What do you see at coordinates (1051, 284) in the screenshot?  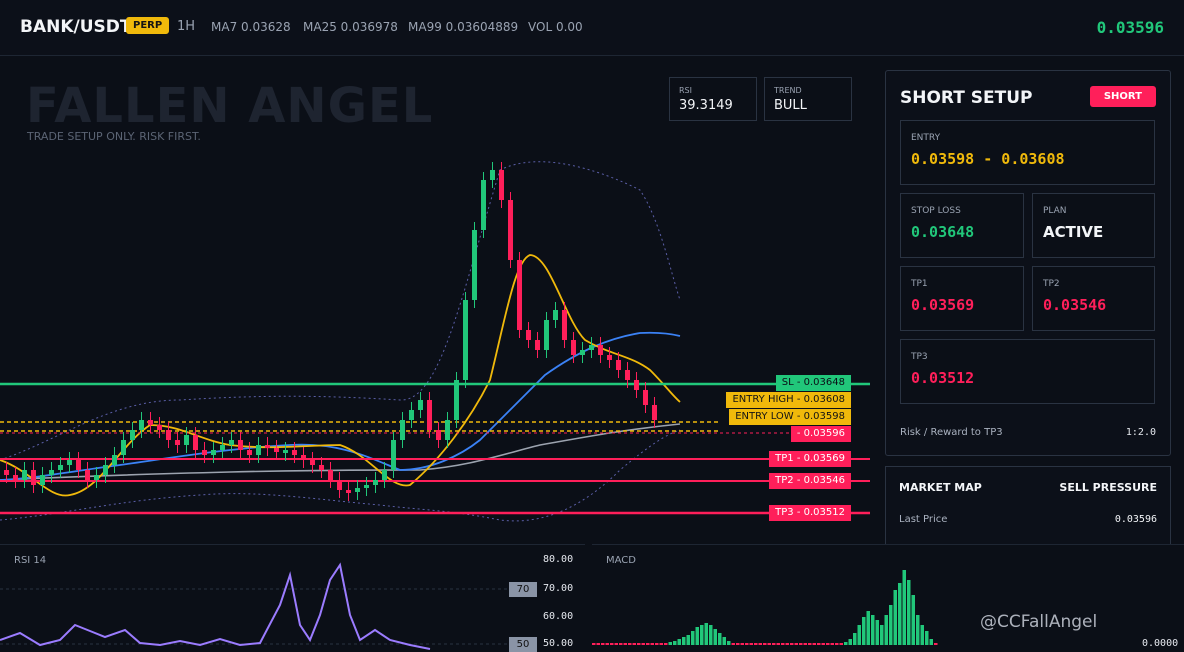 I see `tp2-label: TP2` at bounding box center [1051, 284].